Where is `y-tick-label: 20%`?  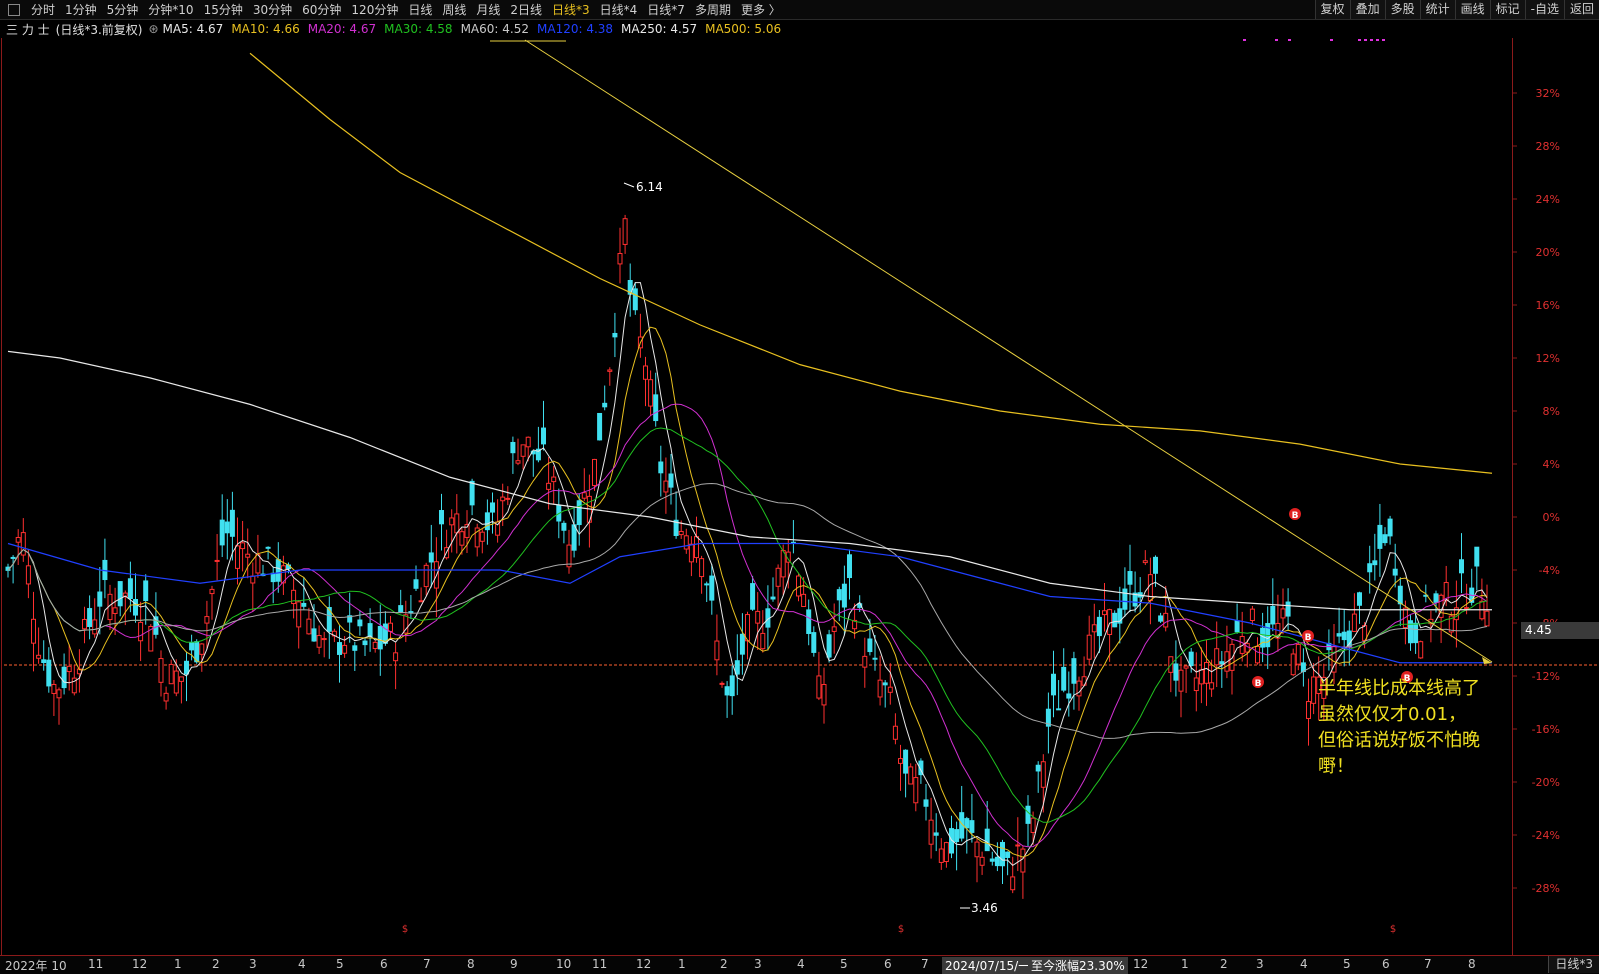
y-tick-label: 20% is located at coordinates (1548, 252).